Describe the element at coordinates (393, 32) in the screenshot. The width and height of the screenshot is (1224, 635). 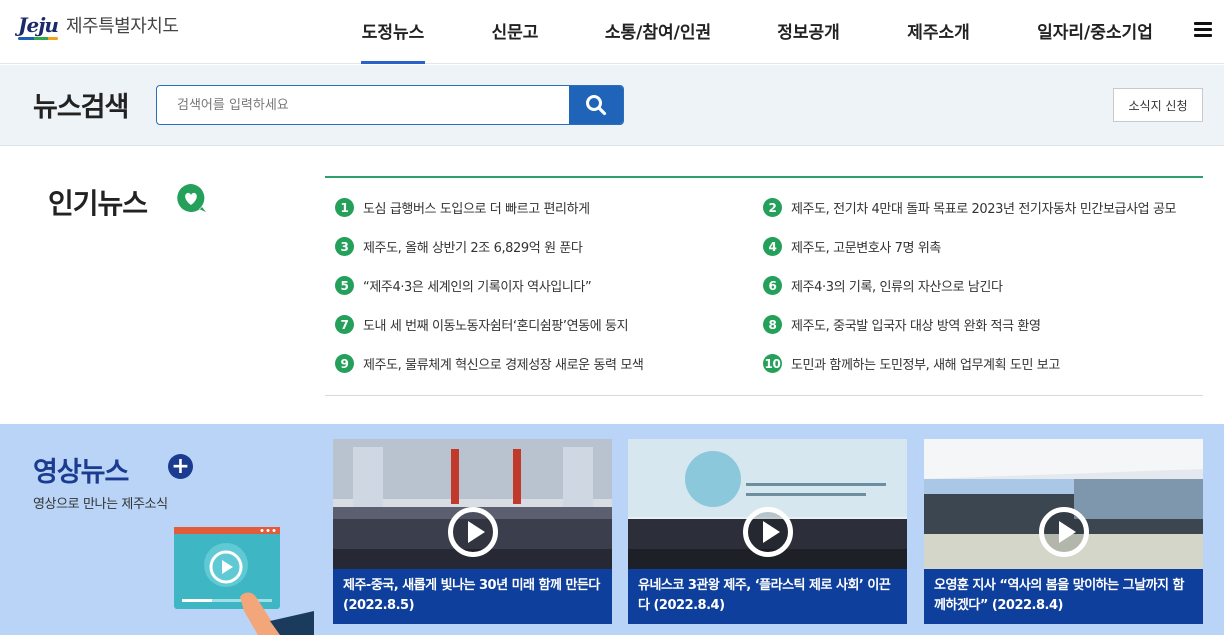
I see `nav-item-news: 도정뉴스` at that location.